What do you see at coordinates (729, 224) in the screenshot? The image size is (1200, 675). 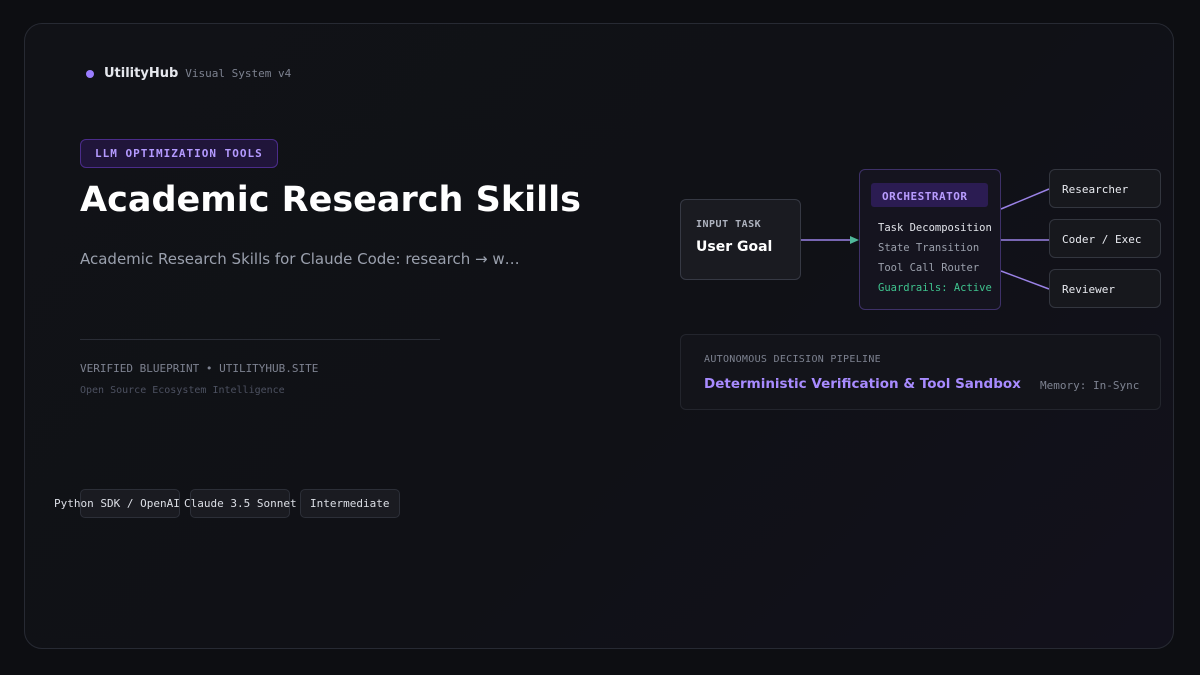 I see `input-node-label: INPUT TASK` at bounding box center [729, 224].